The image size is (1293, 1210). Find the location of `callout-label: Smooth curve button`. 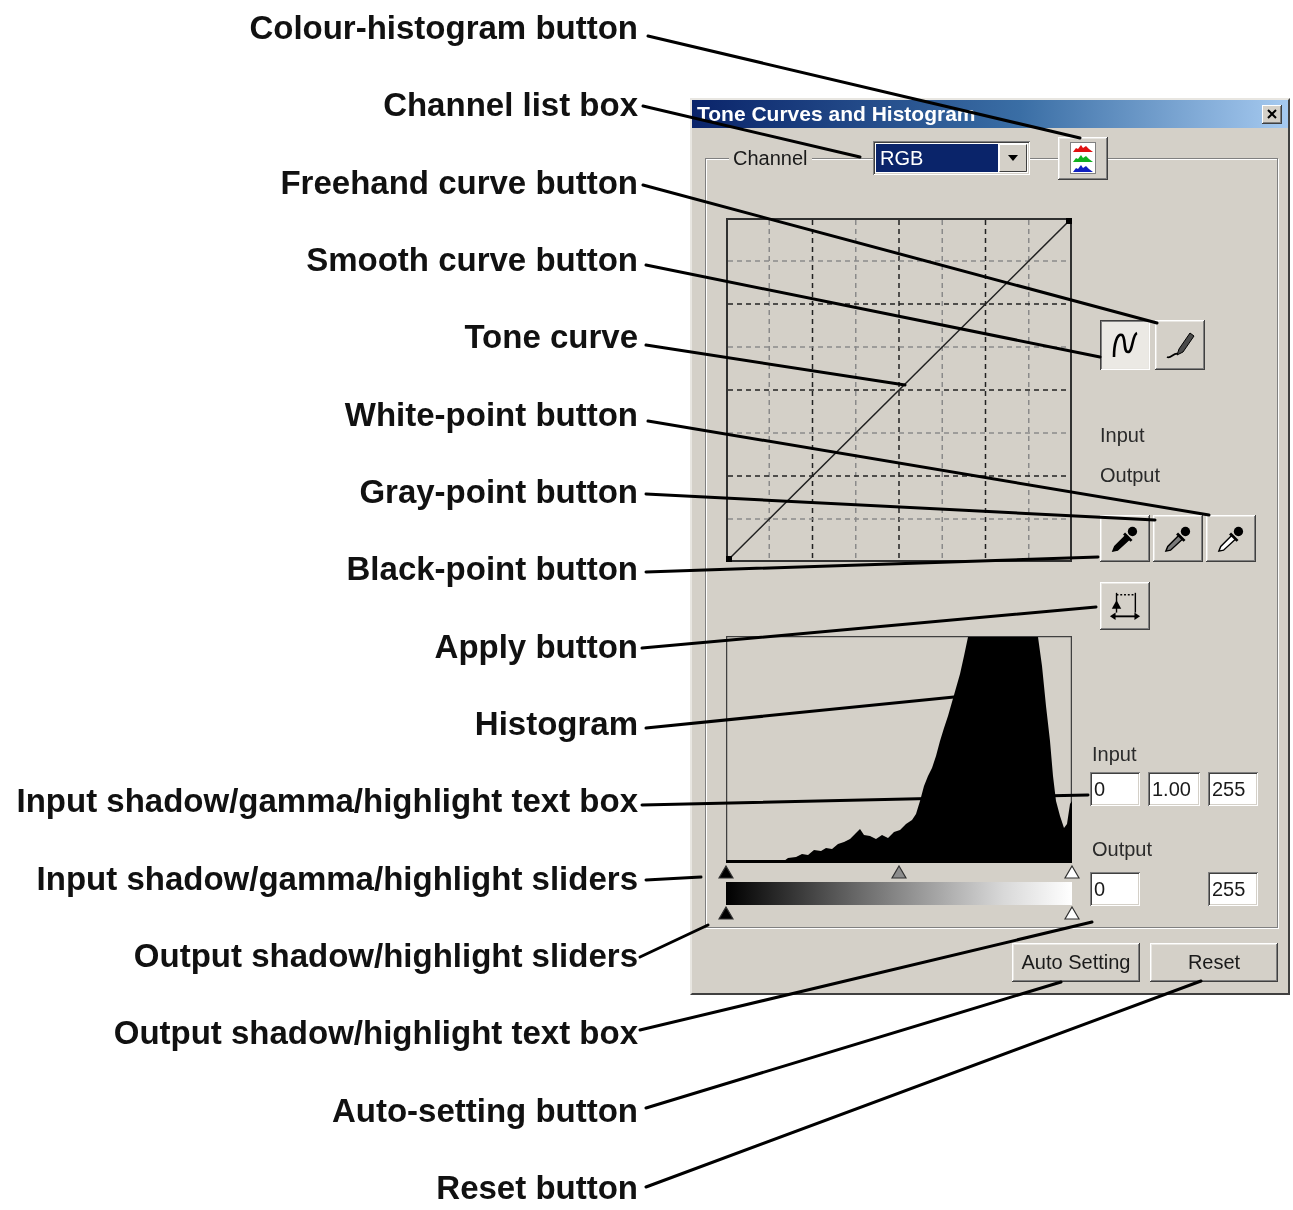

callout-label: Smooth curve button is located at coordinates (472, 260).